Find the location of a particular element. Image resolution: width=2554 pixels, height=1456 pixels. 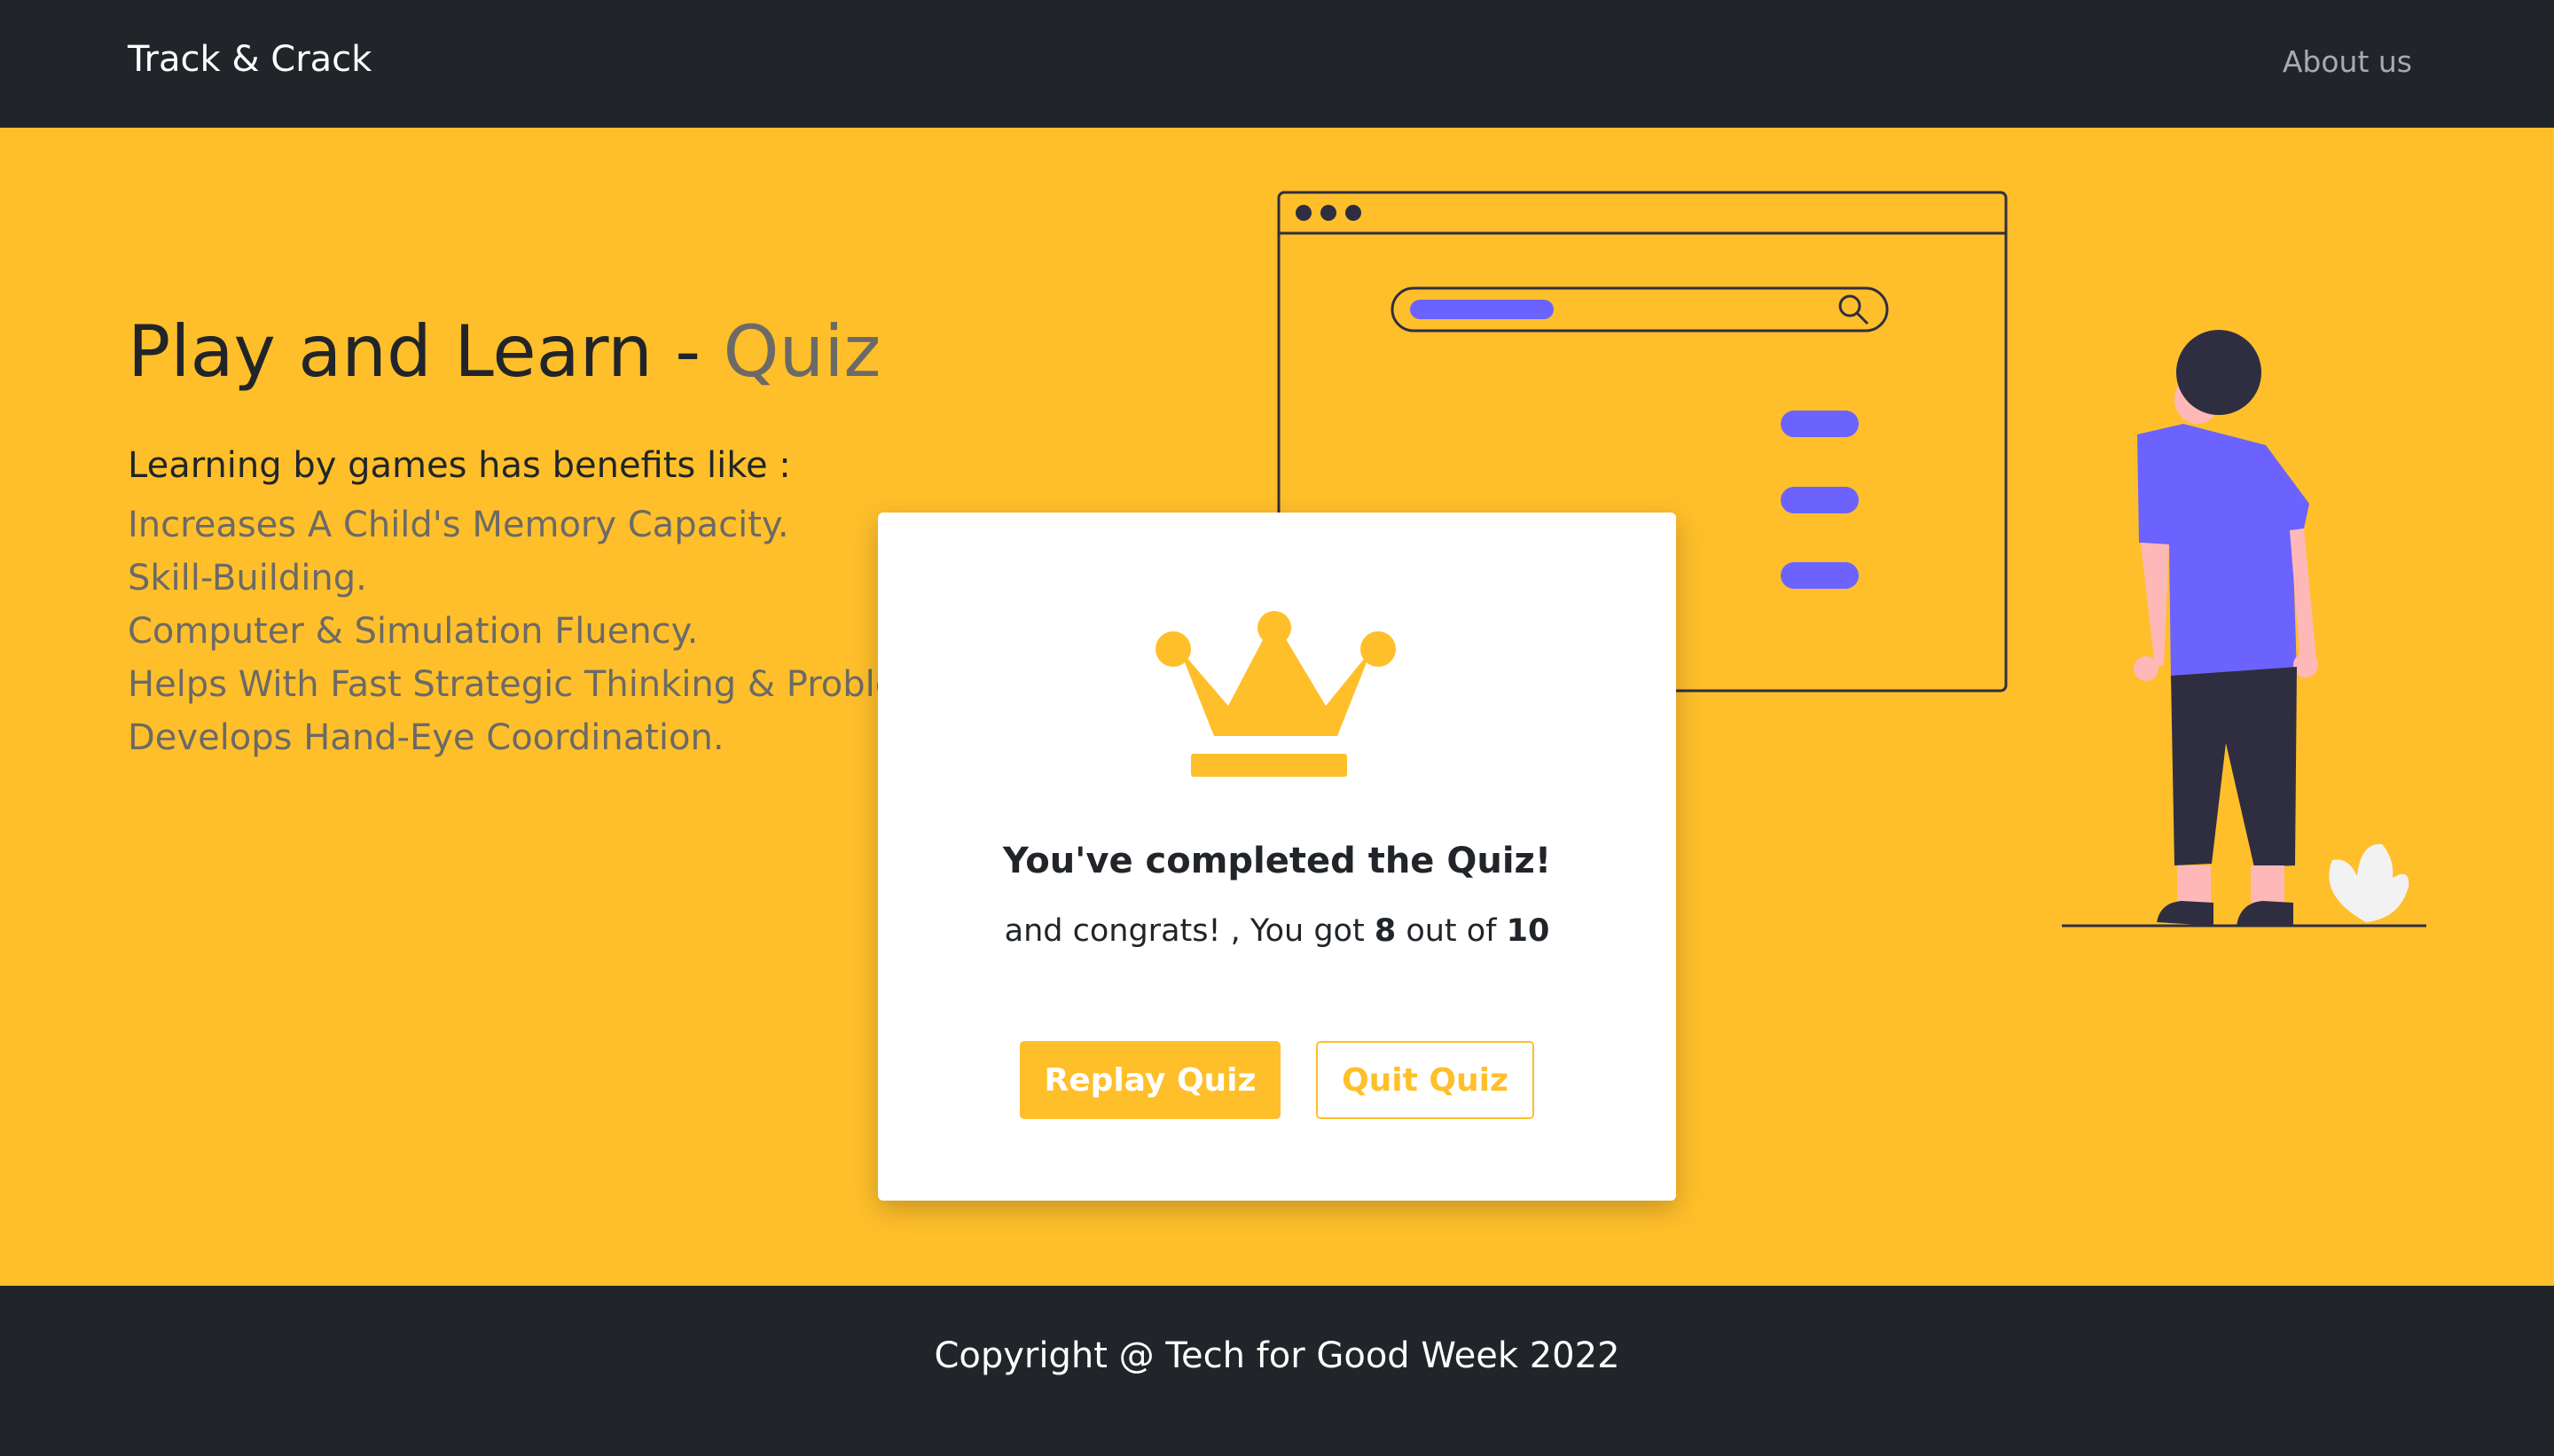

score-total: 10 is located at coordinates (1528, 931).